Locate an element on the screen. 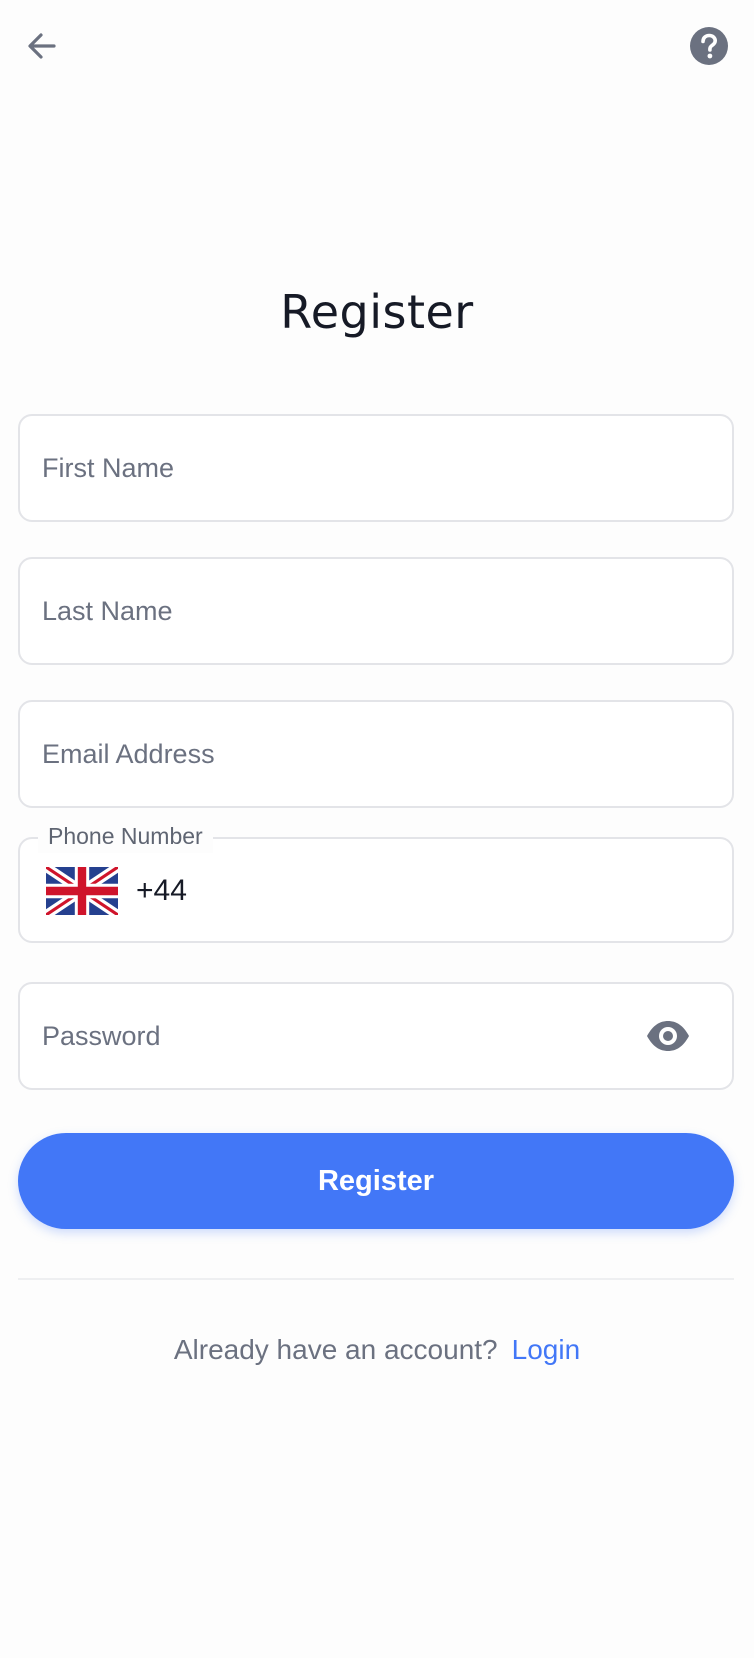 The image size is (754, 1658). last-name-field is located at coordinates (376, 611).